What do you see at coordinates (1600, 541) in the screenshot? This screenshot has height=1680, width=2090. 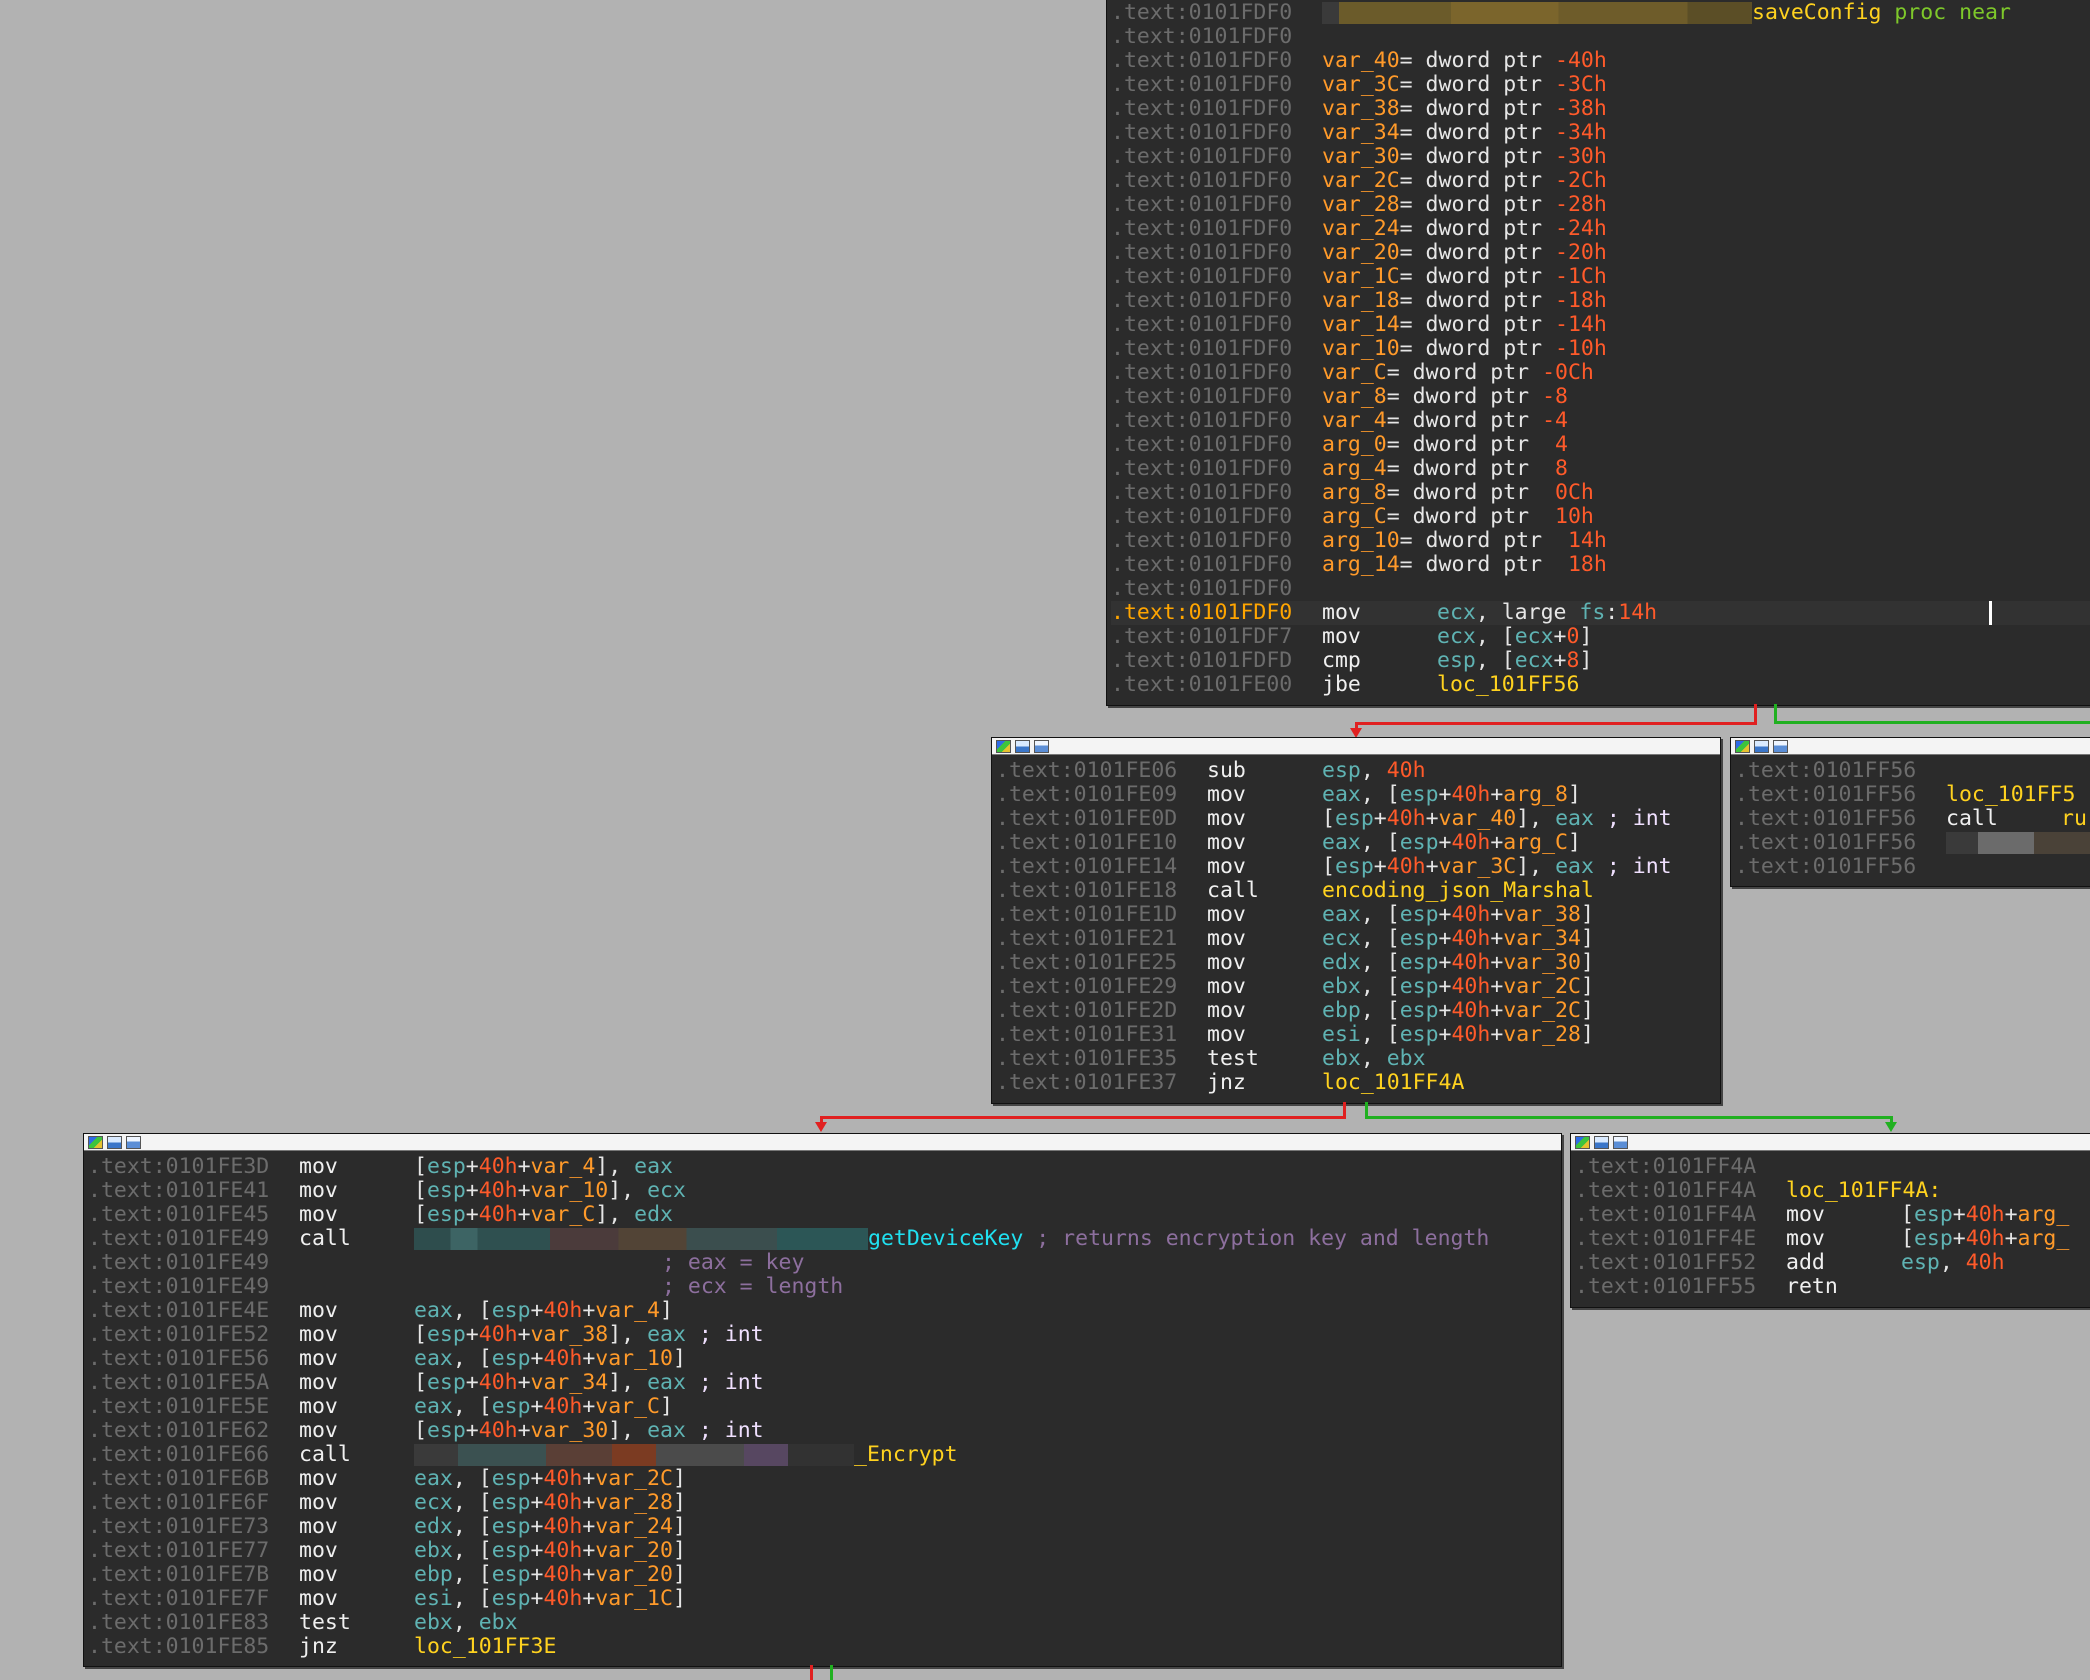 I see `stack-var-definition: .text:0101FDF0 arg_10= dword ptr 14h` at bounding box center [1600, 541].